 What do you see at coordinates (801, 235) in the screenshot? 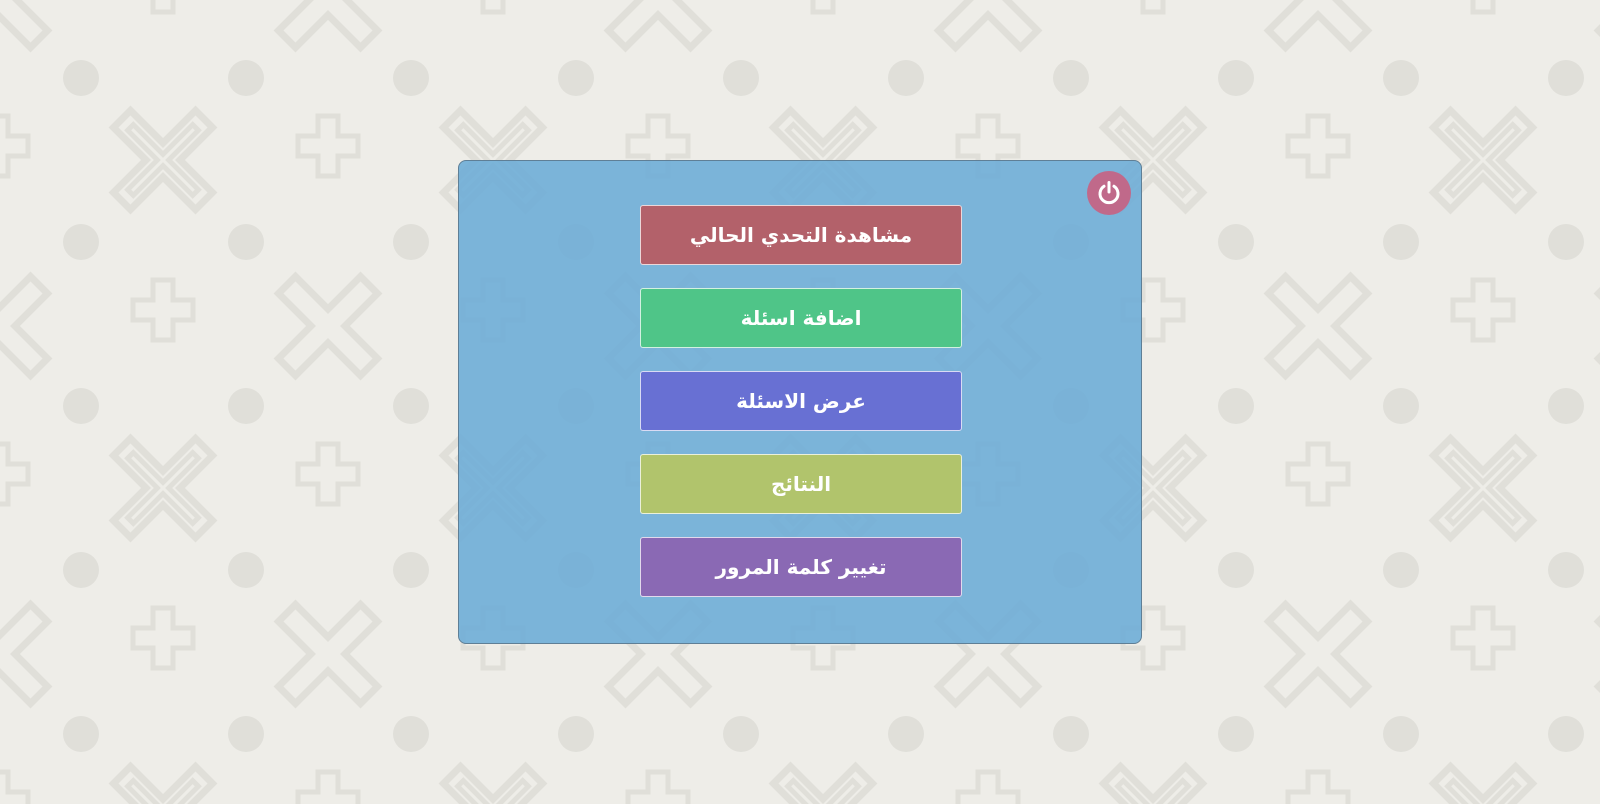
I see `view-current-challenge-button: مشاهدة التحدي الحالي` at bounding box center [801, 235].